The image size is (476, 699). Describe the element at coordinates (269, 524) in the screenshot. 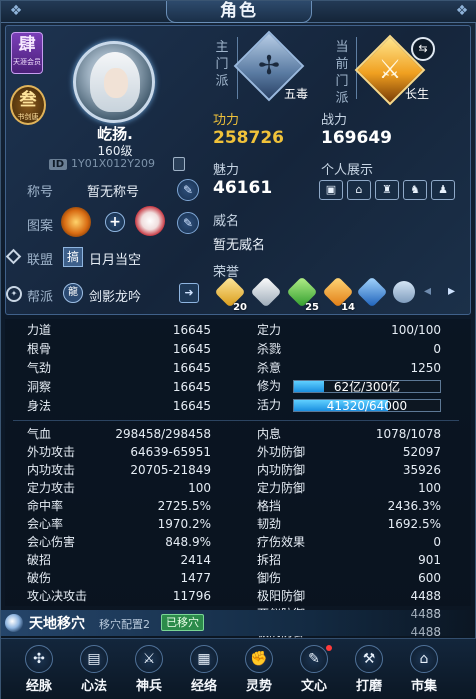

I see `stat-label: 韧劲` at that location.